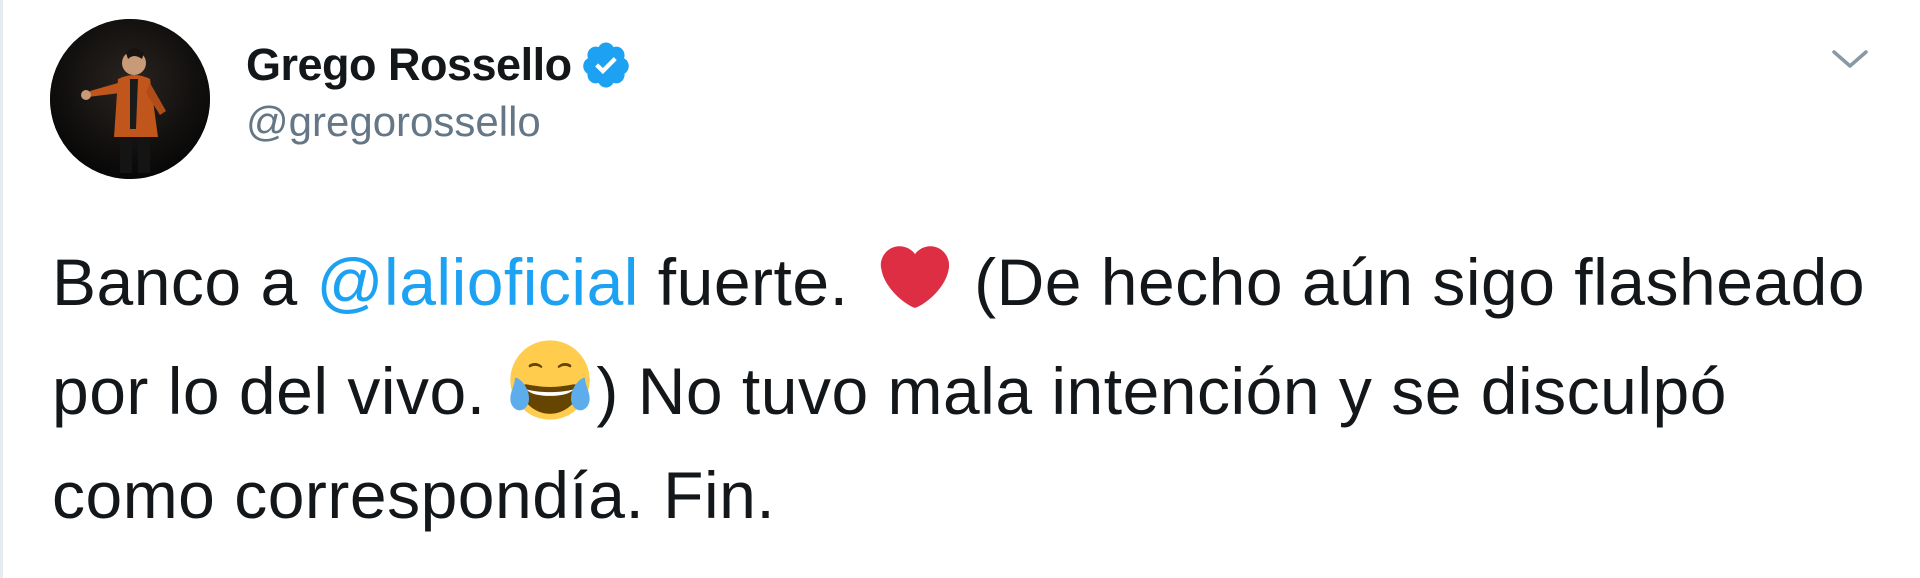  What do you see at coordinates (184, 282) in the screenshot?
I see `tweet-text-part: Banco a` at bounding box center [184, 282].